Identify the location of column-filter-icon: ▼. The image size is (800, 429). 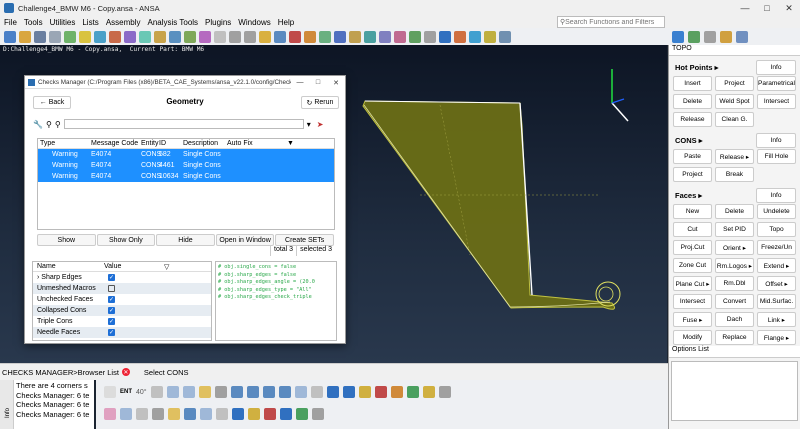
(290, 143).